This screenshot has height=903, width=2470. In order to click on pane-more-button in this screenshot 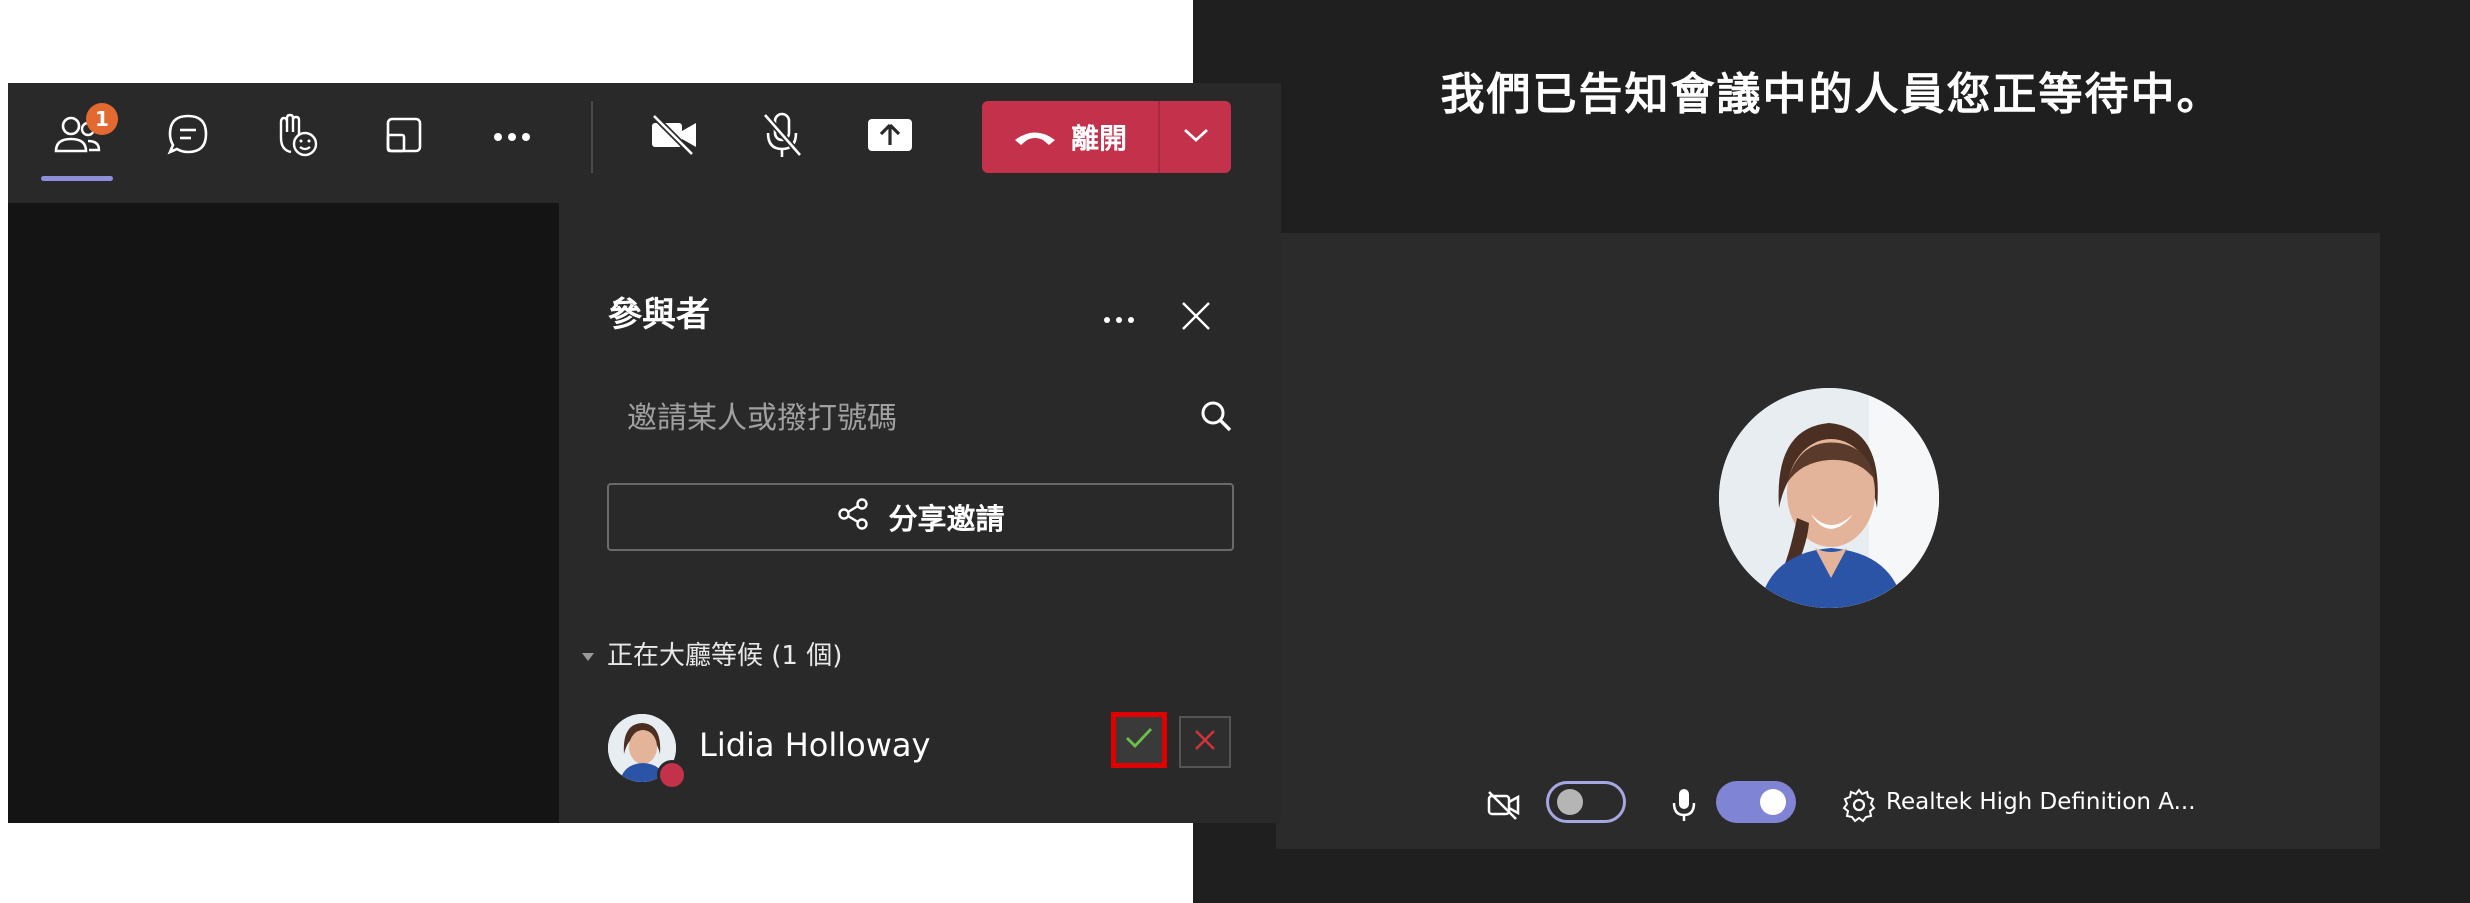, I will do `click(1119, 318)`.